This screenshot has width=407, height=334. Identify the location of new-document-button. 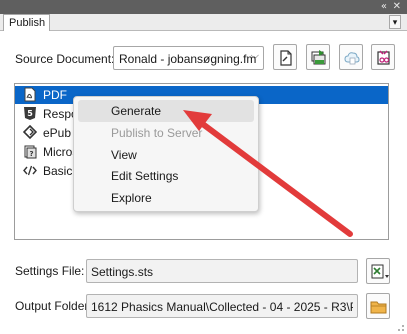
(285, 57).